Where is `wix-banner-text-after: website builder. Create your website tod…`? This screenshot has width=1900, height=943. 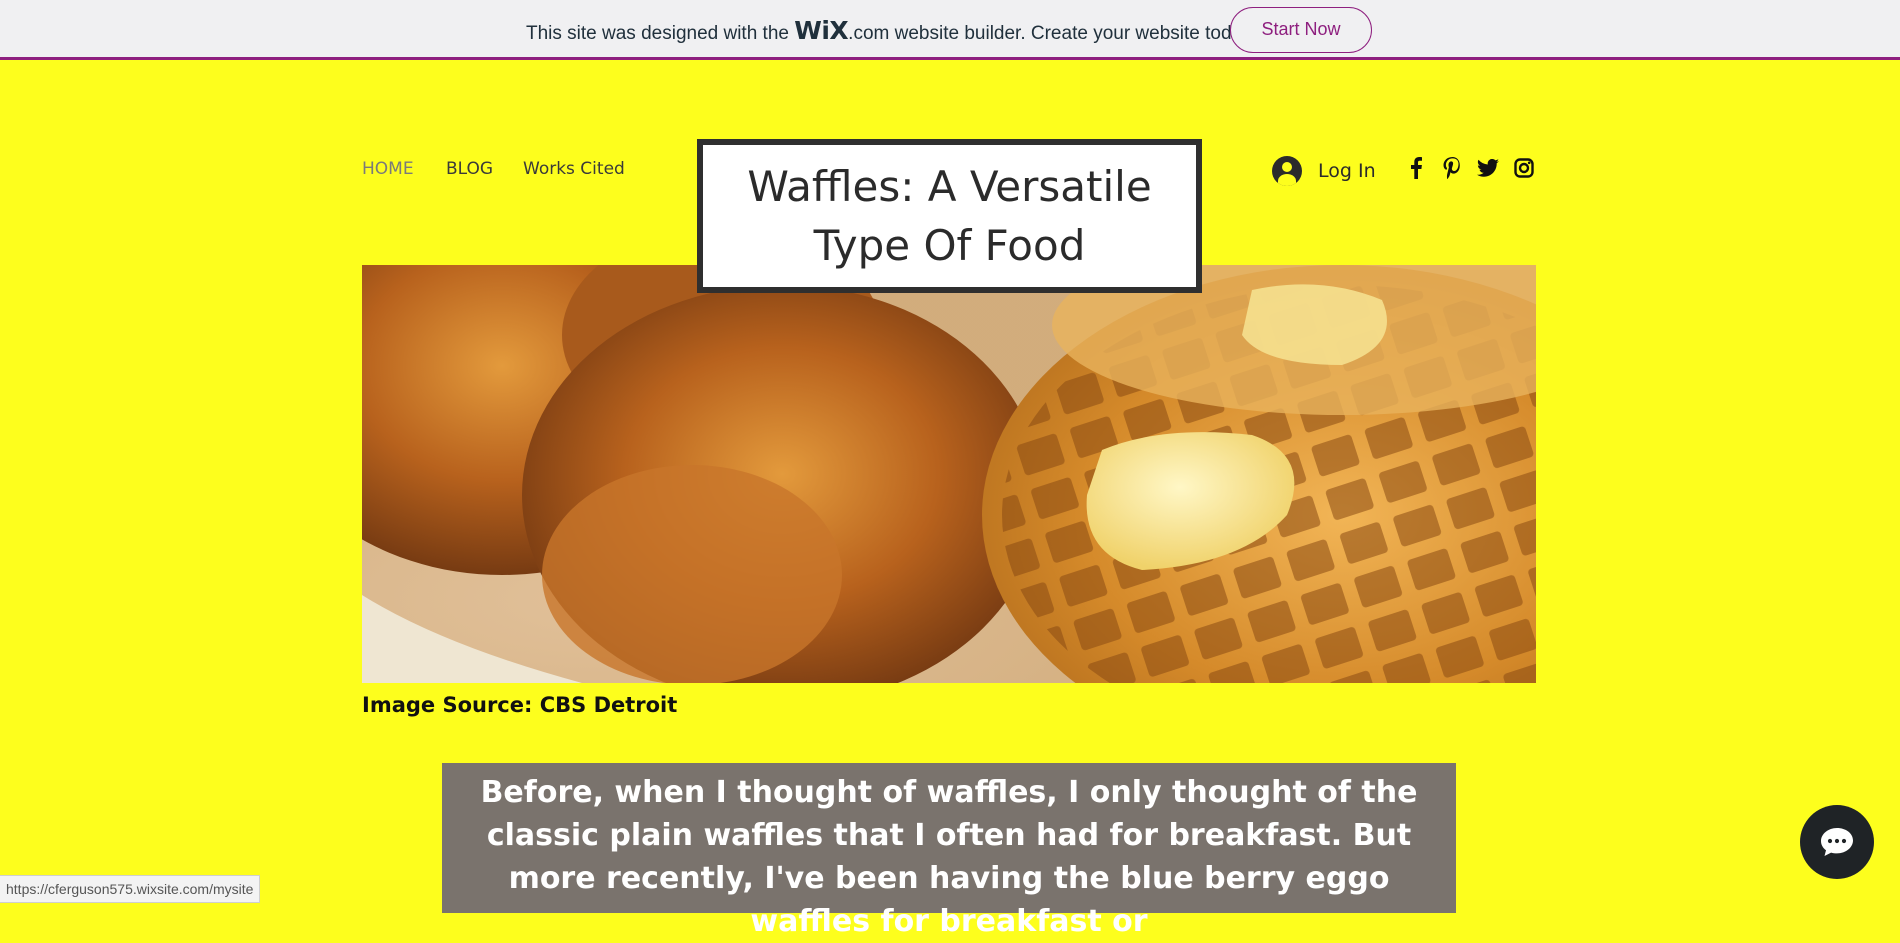
wix-banner-text-after: website builder. Create your website tod… is located at coordinates (1072, 33).